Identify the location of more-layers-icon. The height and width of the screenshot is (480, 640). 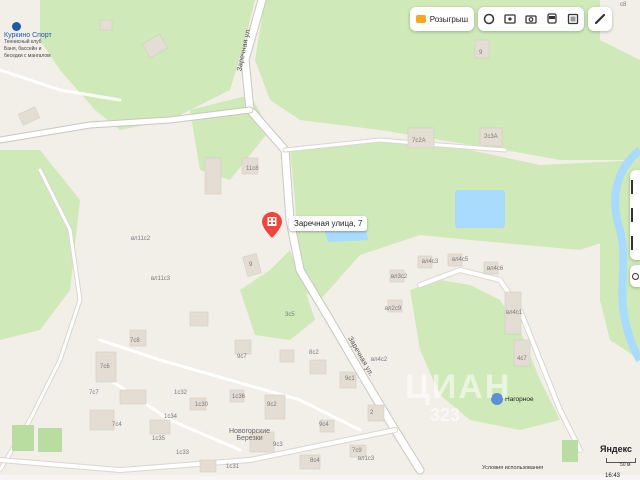
(573, 19).